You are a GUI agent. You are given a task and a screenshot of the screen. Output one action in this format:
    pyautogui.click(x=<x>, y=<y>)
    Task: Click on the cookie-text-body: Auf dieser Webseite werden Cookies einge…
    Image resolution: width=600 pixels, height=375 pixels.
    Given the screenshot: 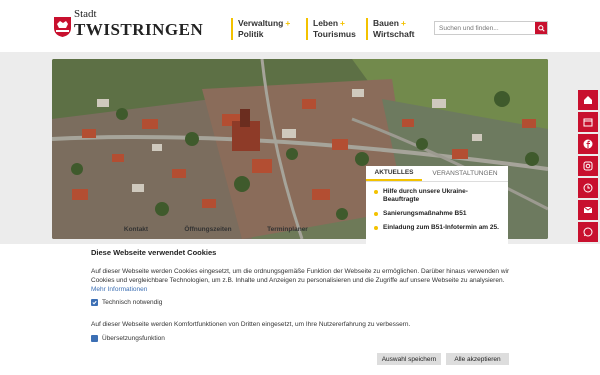 What is the action you would take?
    pyautogui.click(x=300, y=276)
    